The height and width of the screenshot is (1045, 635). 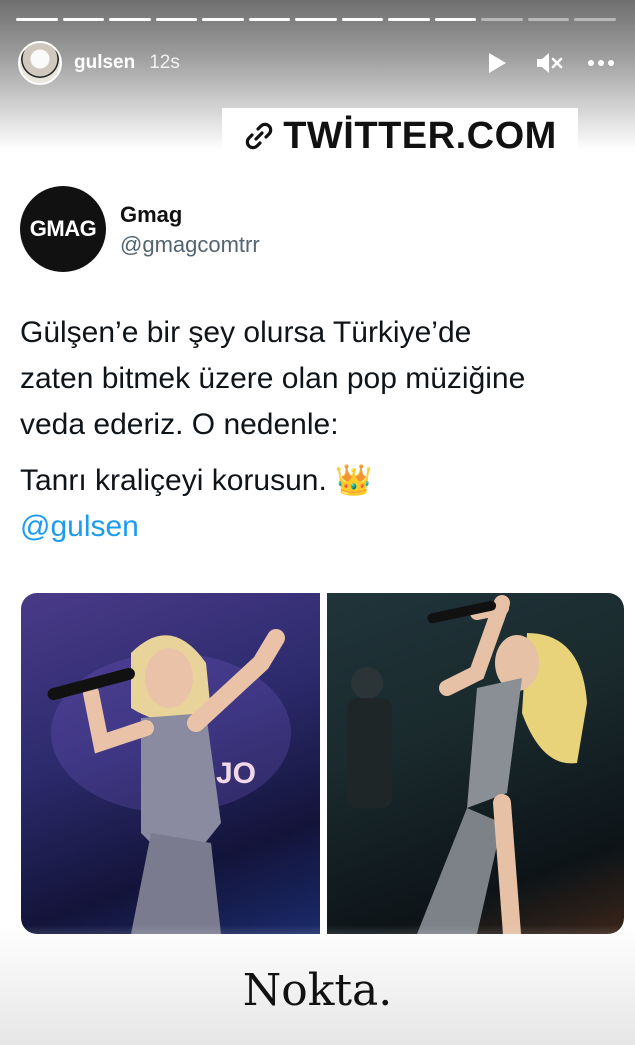 I want to click on tweet-handle: @gmagcomtrr, so click(x=190, y=244).